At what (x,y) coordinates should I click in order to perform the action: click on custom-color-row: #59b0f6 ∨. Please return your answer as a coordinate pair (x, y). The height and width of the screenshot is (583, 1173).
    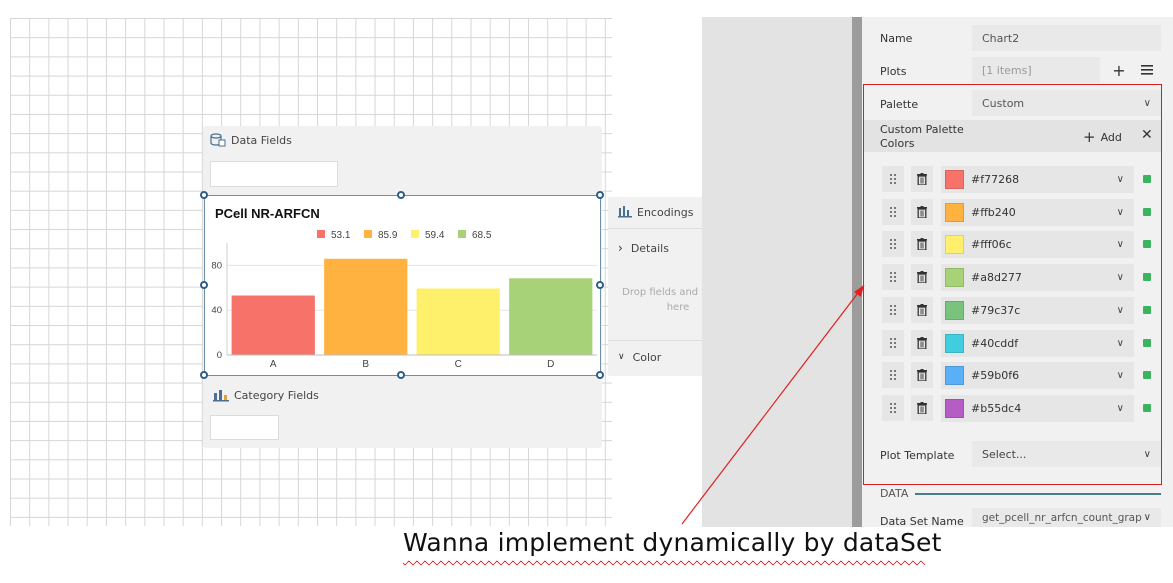
    Looking at the image, I should click on (1020, 375).